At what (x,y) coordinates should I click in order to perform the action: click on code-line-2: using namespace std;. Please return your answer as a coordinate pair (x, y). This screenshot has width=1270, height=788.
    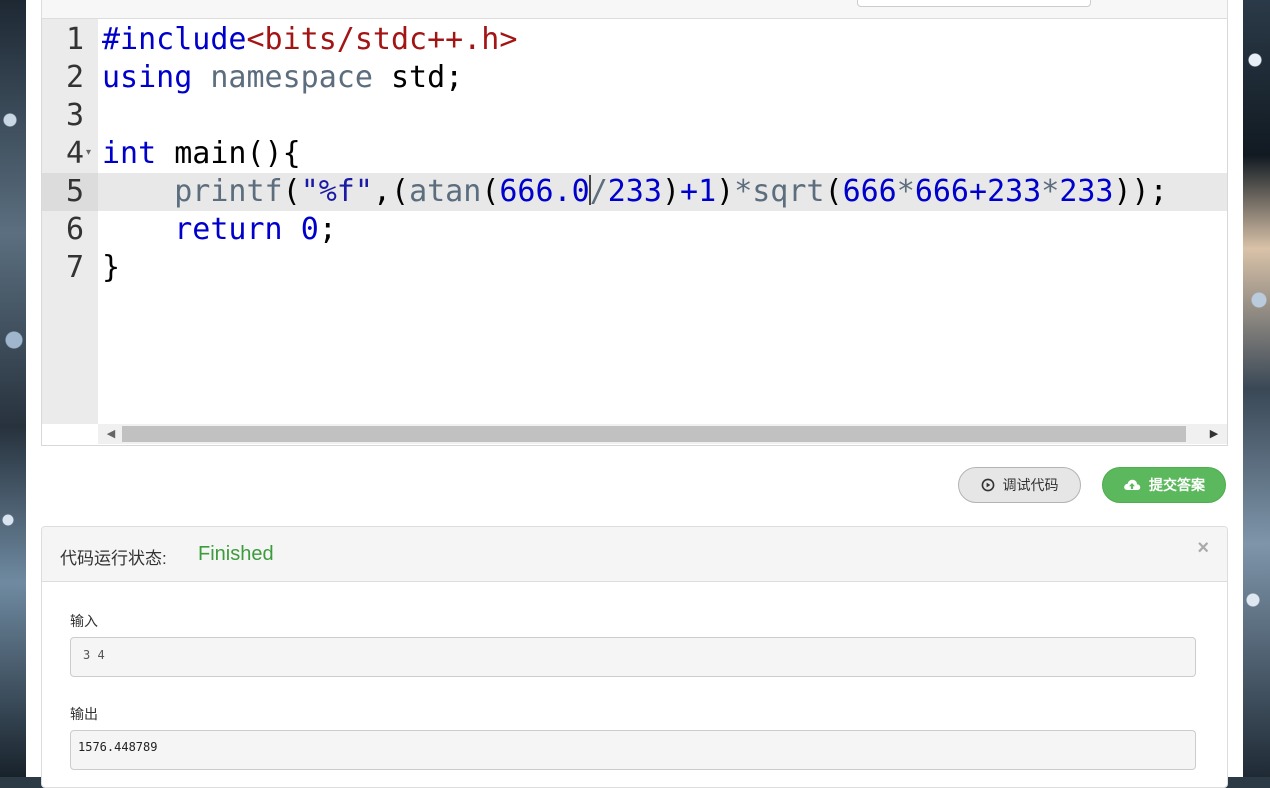
    Looking at the image, I should click on (282, 78).